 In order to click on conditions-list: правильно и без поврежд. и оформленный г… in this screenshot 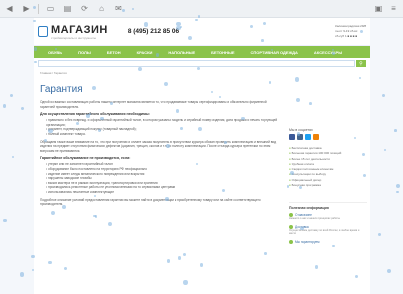, I will do `click(163, 127)`.